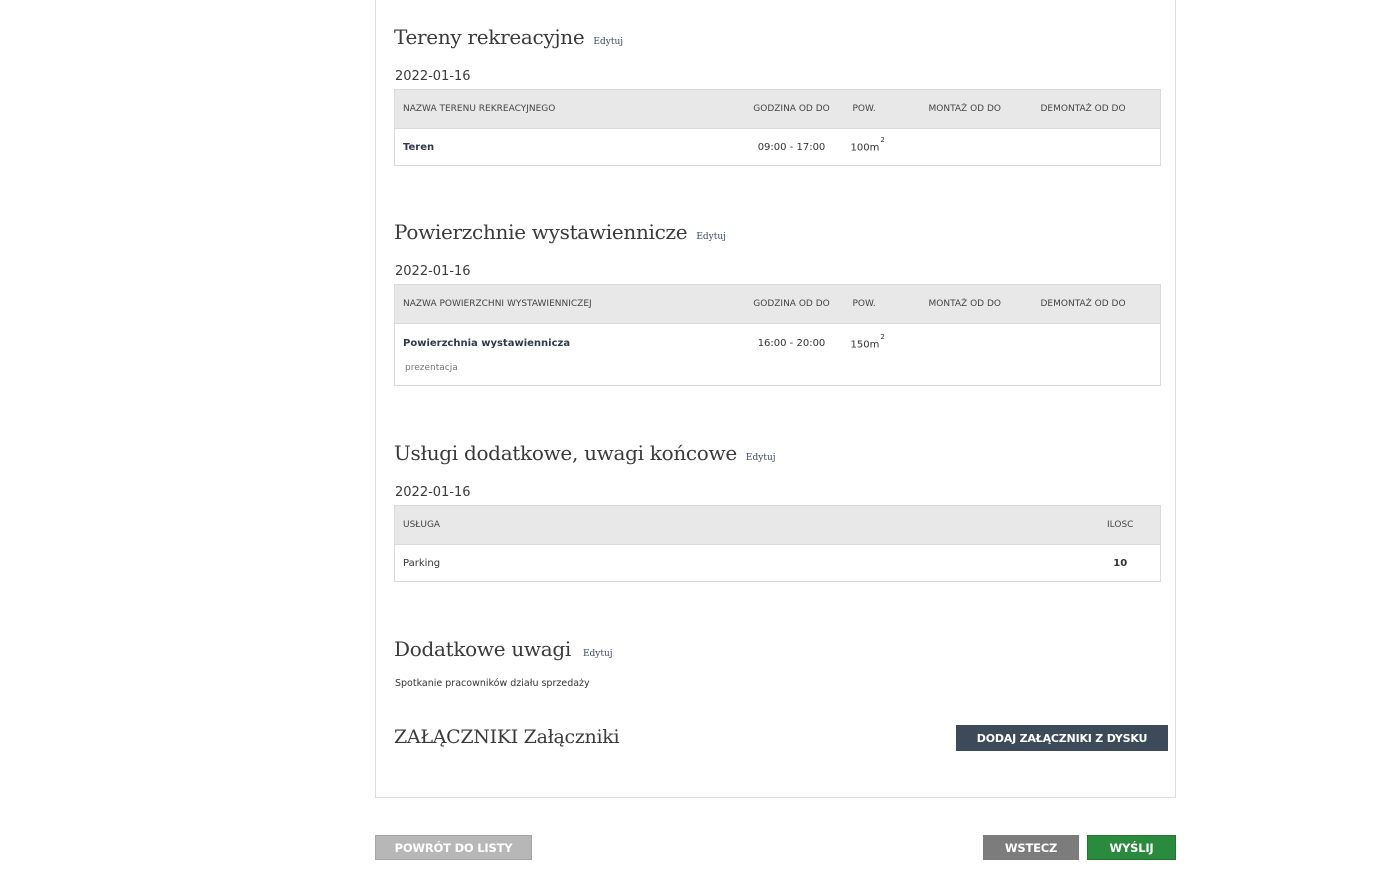  What do you see at coordinates (1062, 738) in the screenshot?
I see `add-attachments-button: DODAJ ZAŁĄCZNIKI Z DYSKU` at bounding box center [1062, 738].